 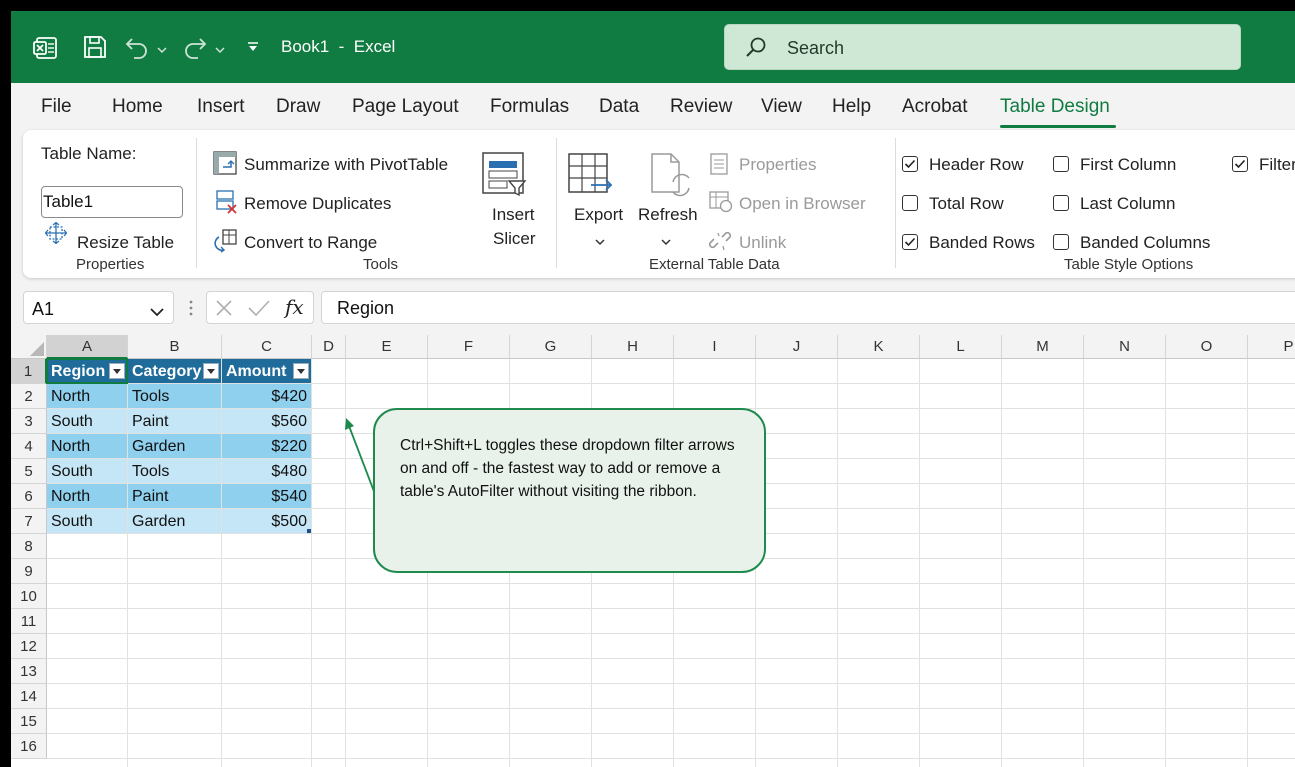 I want to click on enter-icon, so click(x=259, y=310).